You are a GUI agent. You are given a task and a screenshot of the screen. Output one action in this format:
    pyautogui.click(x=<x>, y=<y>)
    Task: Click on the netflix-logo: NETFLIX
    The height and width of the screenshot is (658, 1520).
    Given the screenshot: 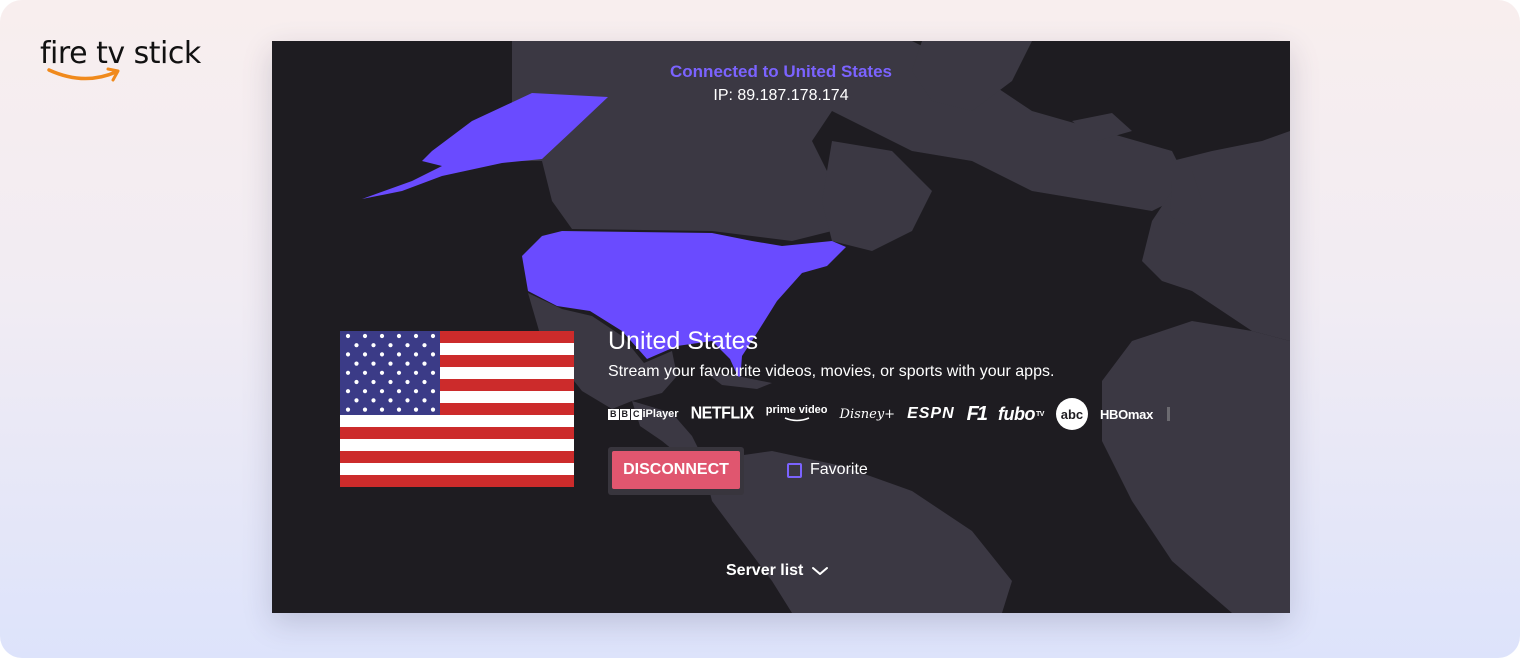 What is the action you would take?
    pyautogui.click(x=722, y=413)
    